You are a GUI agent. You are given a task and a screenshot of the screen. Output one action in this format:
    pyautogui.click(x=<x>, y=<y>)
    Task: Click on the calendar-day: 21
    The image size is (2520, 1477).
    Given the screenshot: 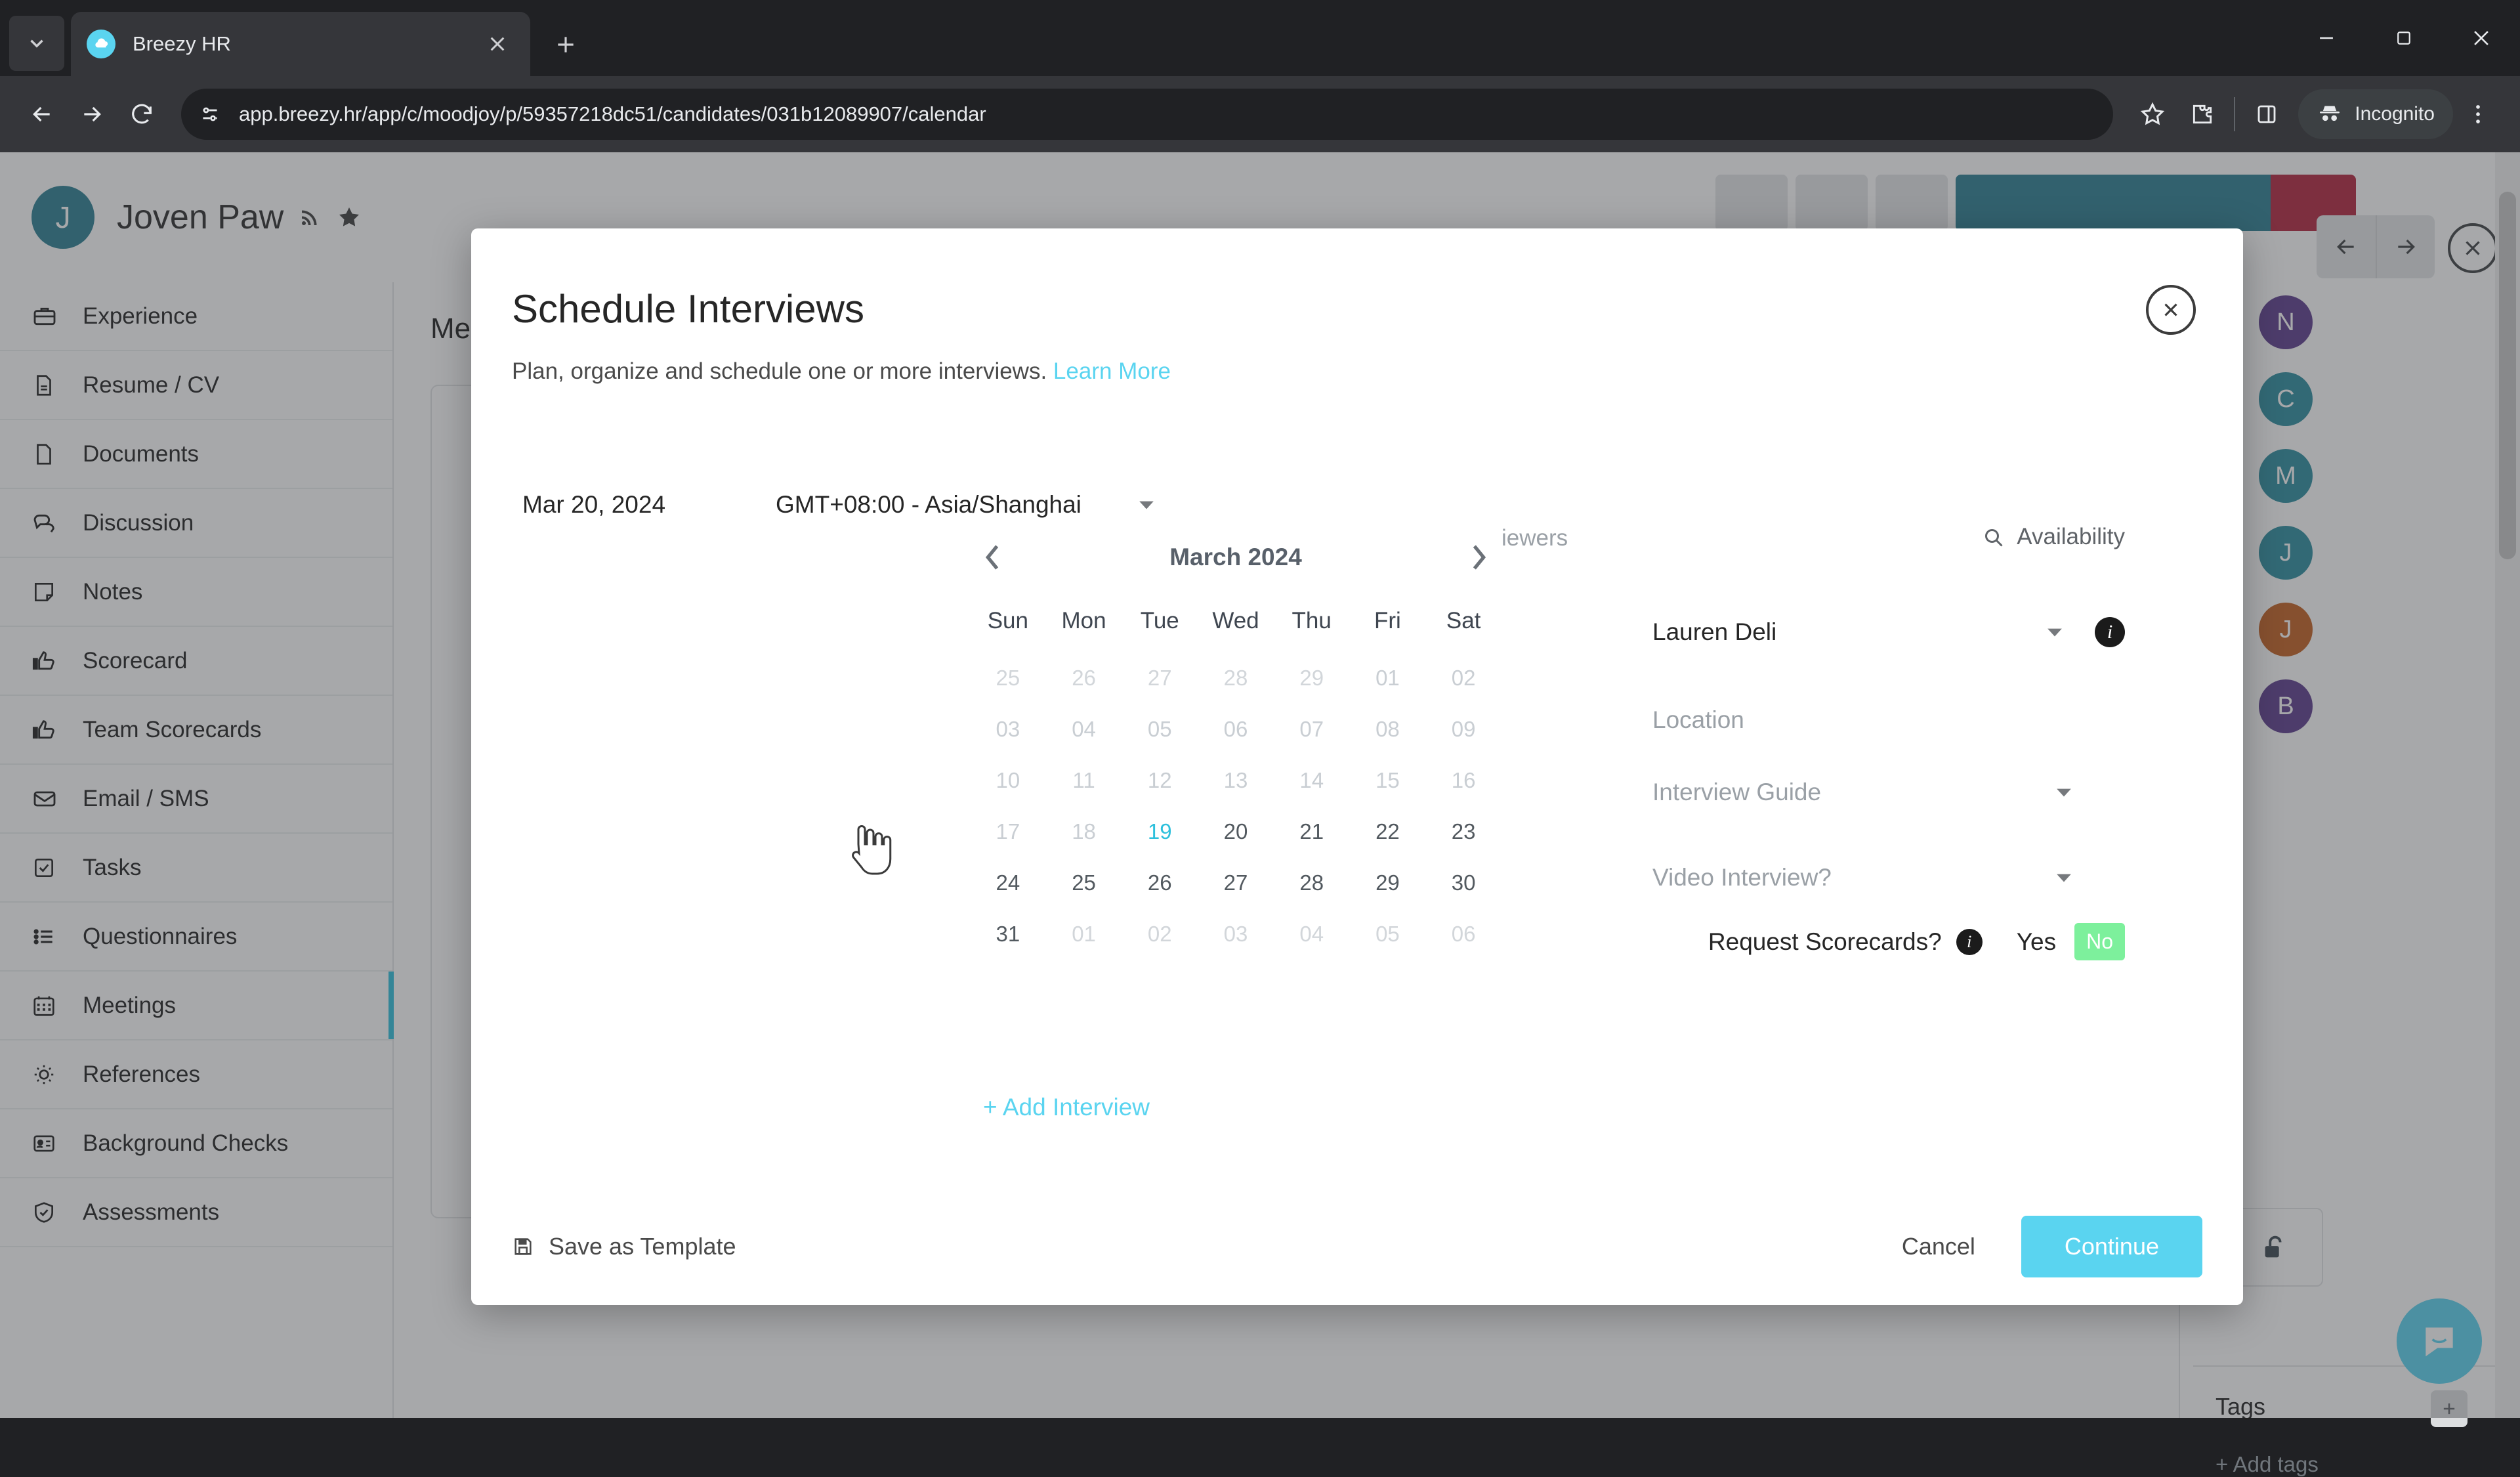 What is the action you would take?
    pyautogui.click(x=1312, y=831)
    